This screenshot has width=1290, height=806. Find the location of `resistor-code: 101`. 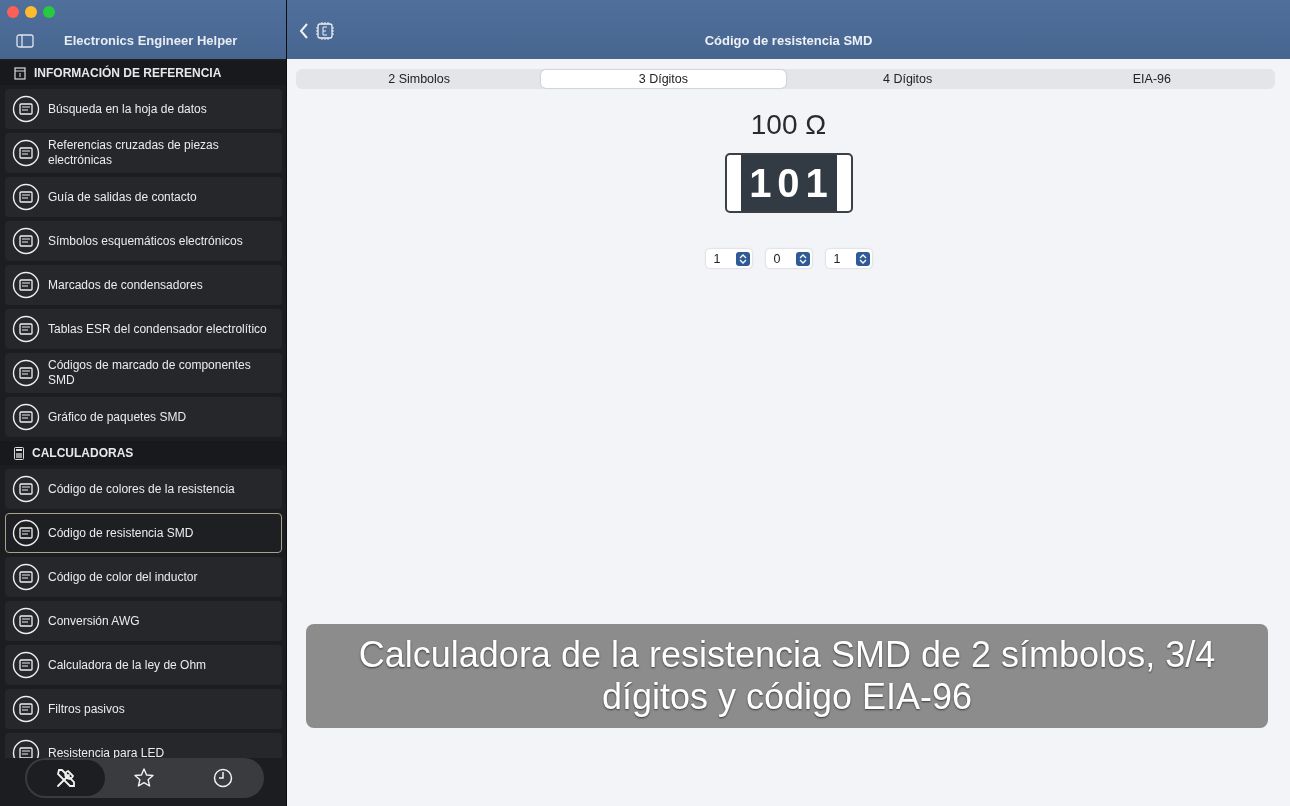

resistor-code: 101 is located at coordinates (788, 183).